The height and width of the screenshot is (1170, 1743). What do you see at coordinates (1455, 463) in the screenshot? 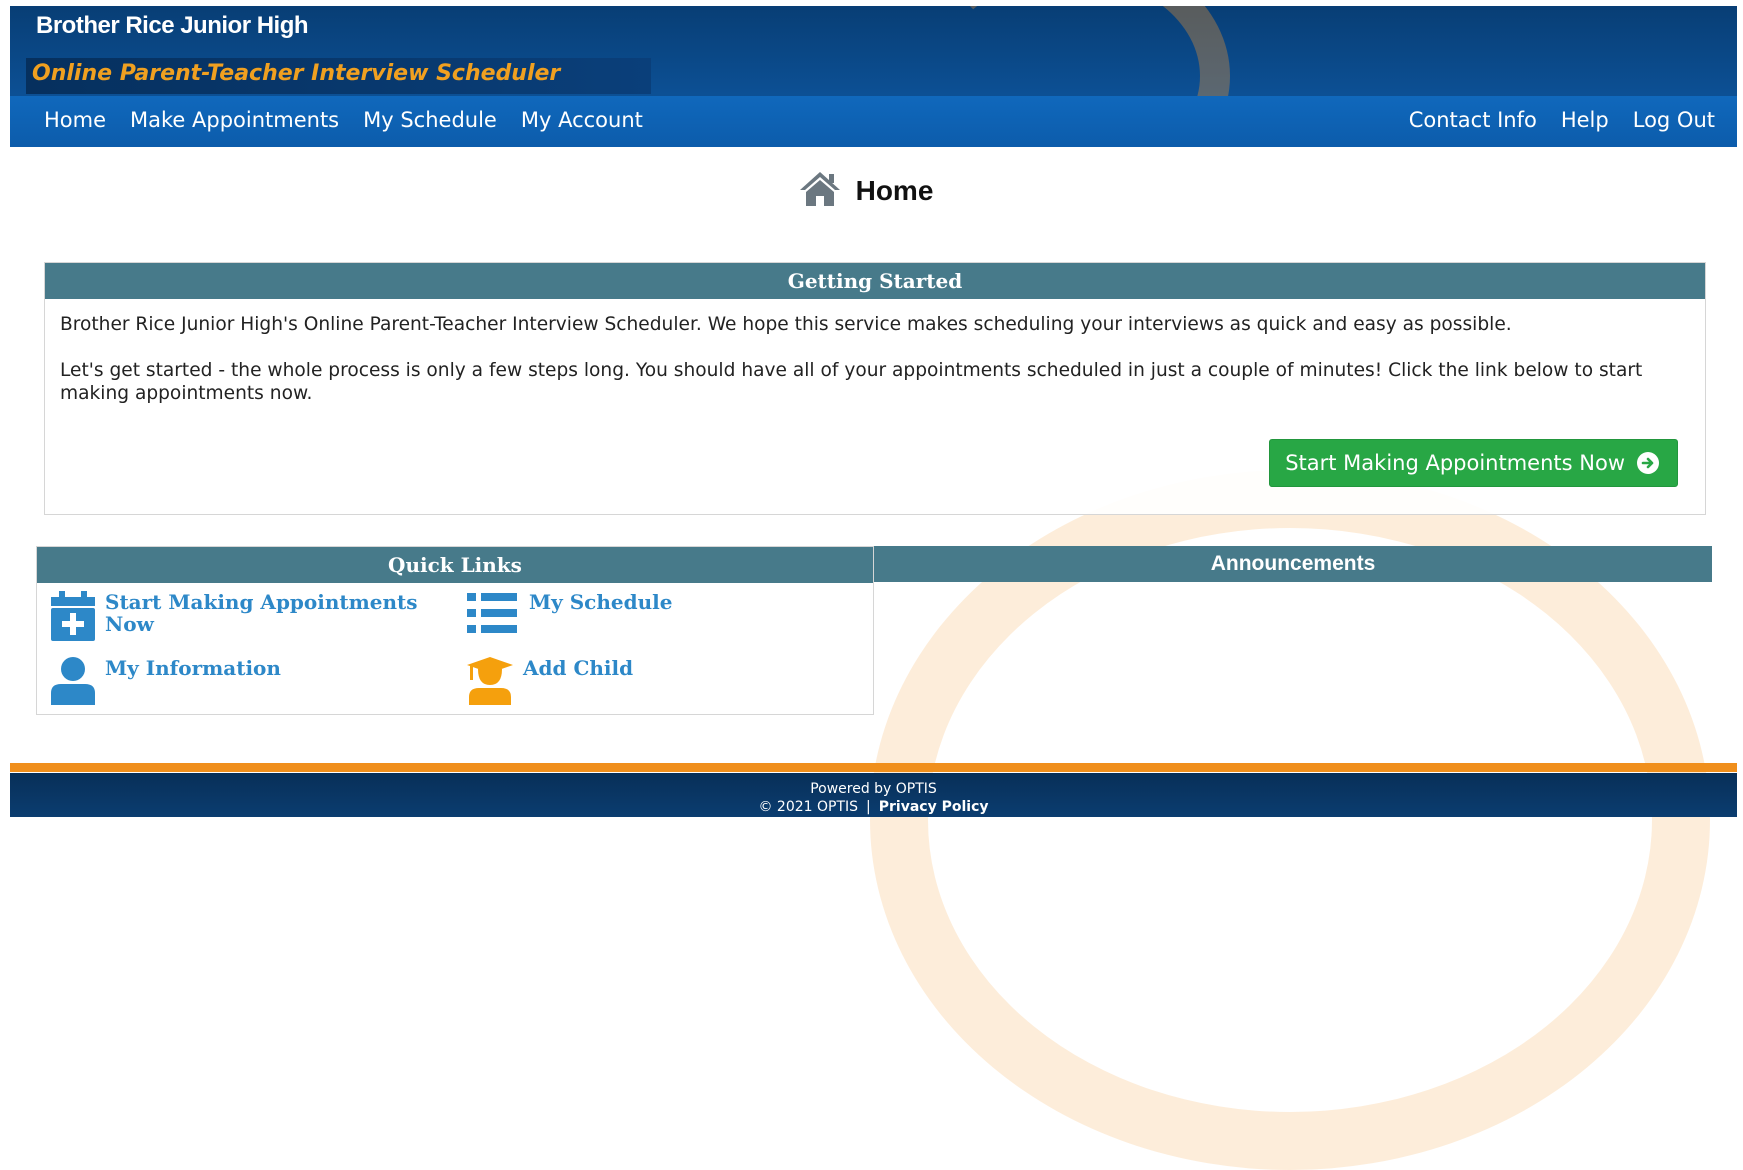
I see `start-button-label: Start Making Appointments Now` at bounding box center [1455, 463].